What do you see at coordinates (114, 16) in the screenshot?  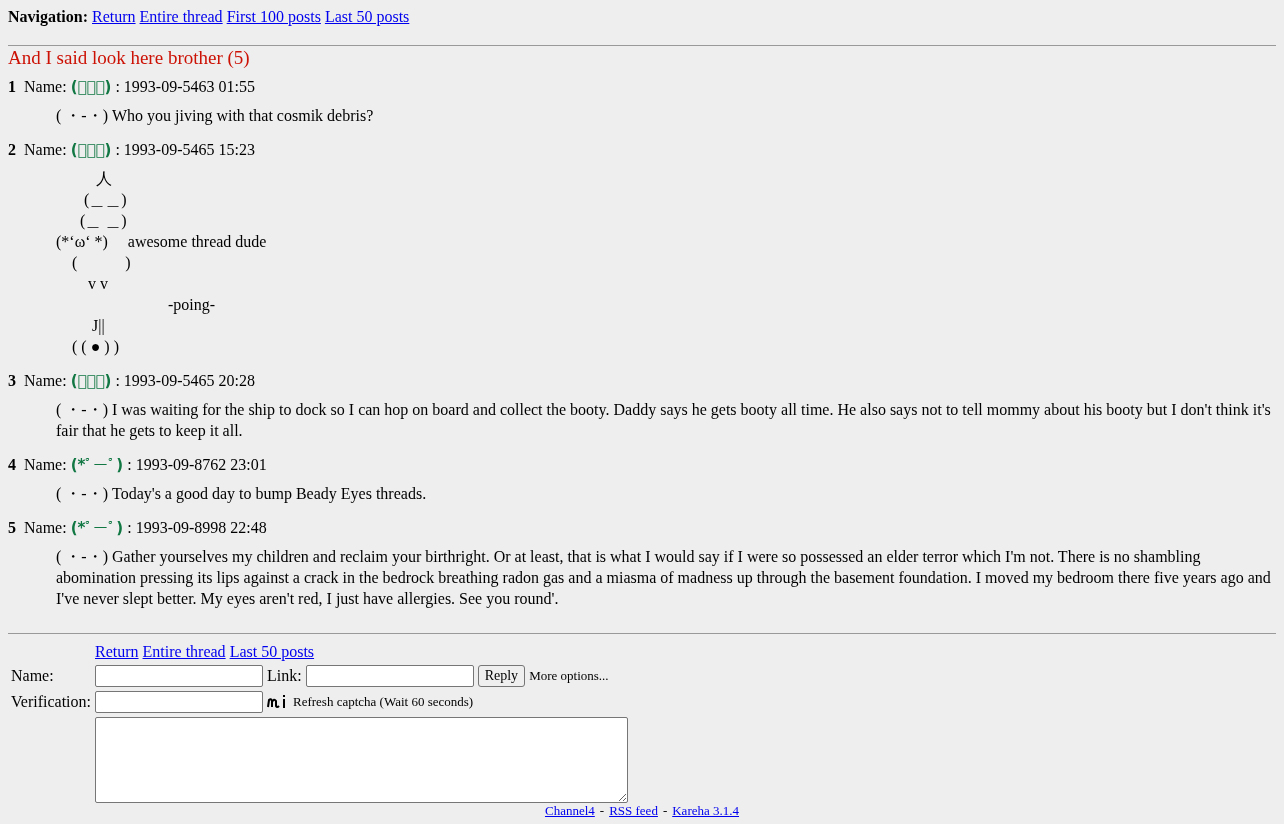 I see `navigation-link: Return` at bounding box center [114, 16].